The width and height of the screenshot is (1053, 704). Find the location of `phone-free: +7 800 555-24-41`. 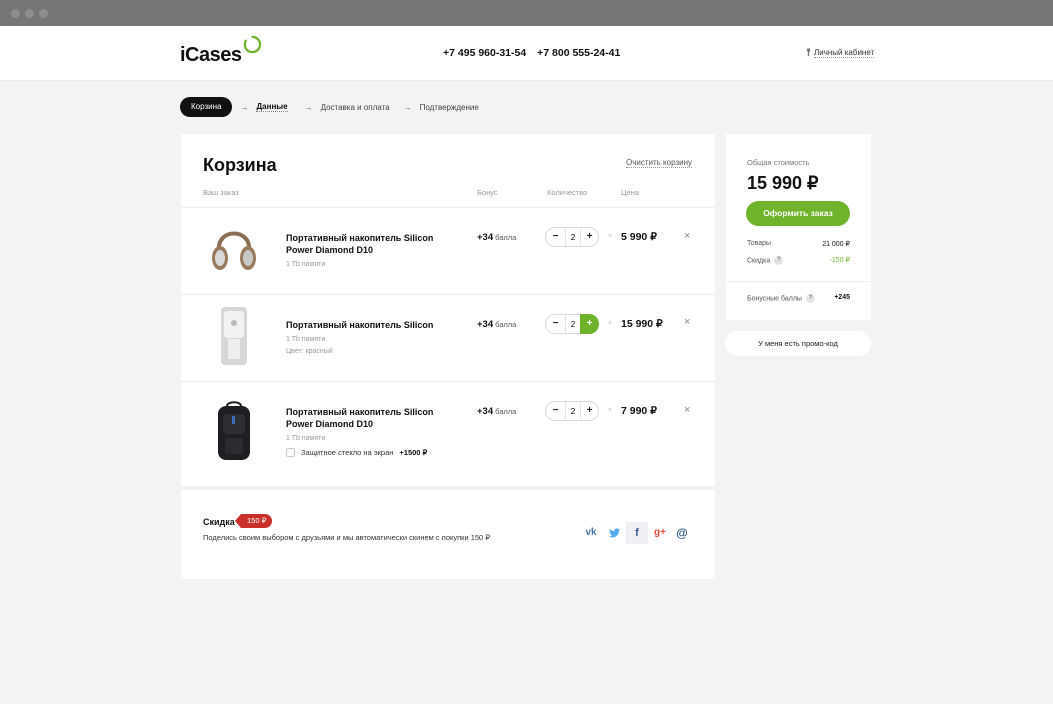

phone-free: +7 800 555-24-41 is located at coordinates (578, 53).